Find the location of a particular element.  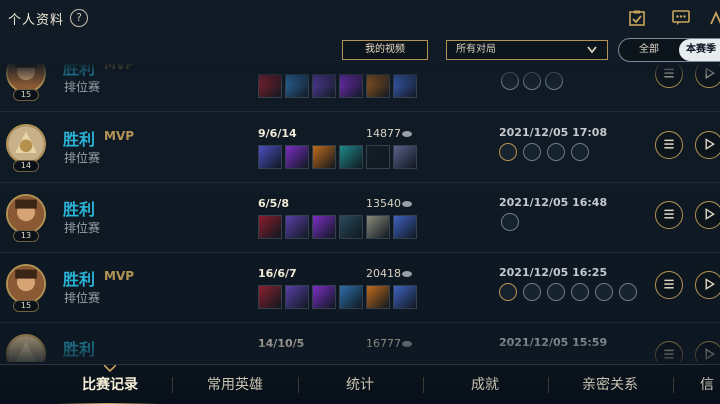

chevron-down-icon is located at coordinates (592, 50).